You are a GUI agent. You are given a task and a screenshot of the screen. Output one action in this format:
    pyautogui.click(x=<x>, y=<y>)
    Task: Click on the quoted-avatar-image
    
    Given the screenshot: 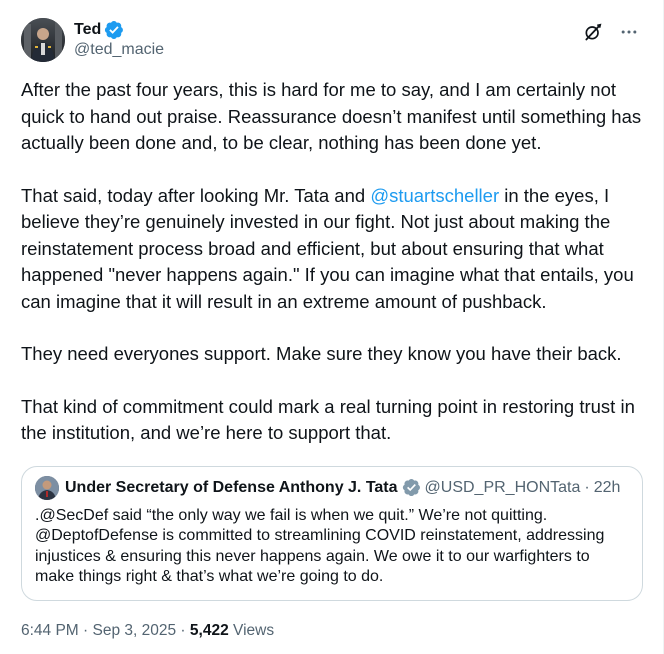 What is the action you would take?
    pyautogui.click(x=47, y=487)
    